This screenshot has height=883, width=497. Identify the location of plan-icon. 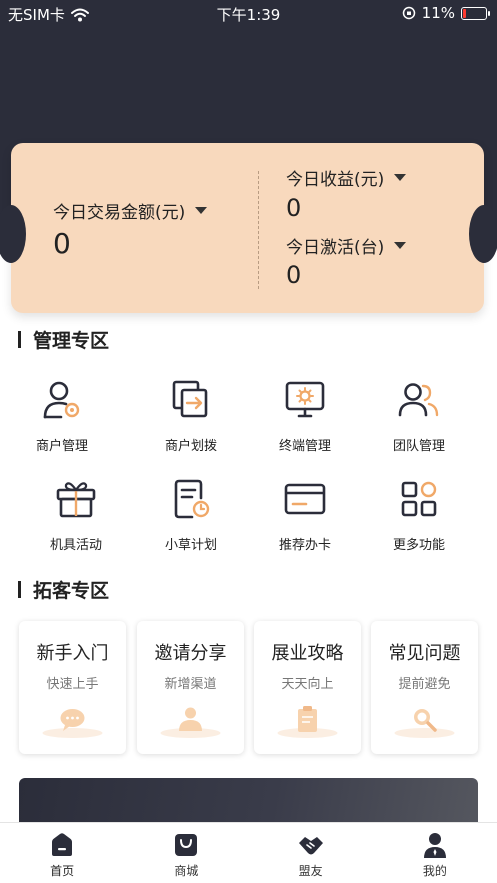
(192, 499).